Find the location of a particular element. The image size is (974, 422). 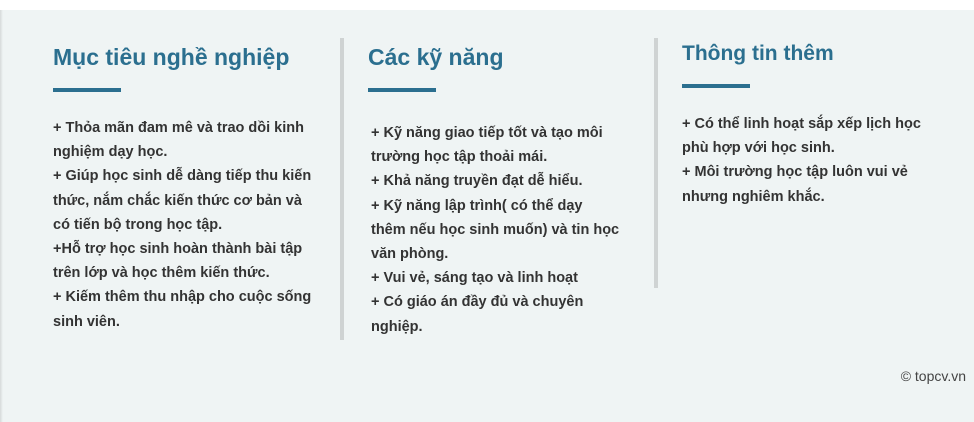

text-line: phù hợp với học sinh. is located at coordinates (758, 148).